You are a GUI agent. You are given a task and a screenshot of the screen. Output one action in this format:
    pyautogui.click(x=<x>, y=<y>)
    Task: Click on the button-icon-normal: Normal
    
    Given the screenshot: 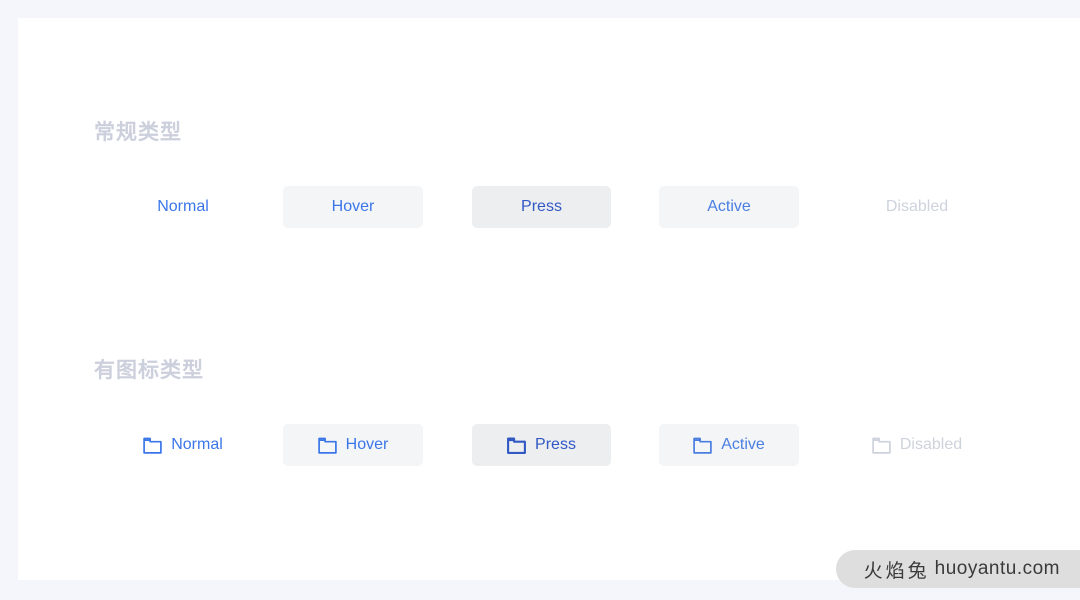 What is the action you would take?
    pyautogui.click(x=183, y=445)
    